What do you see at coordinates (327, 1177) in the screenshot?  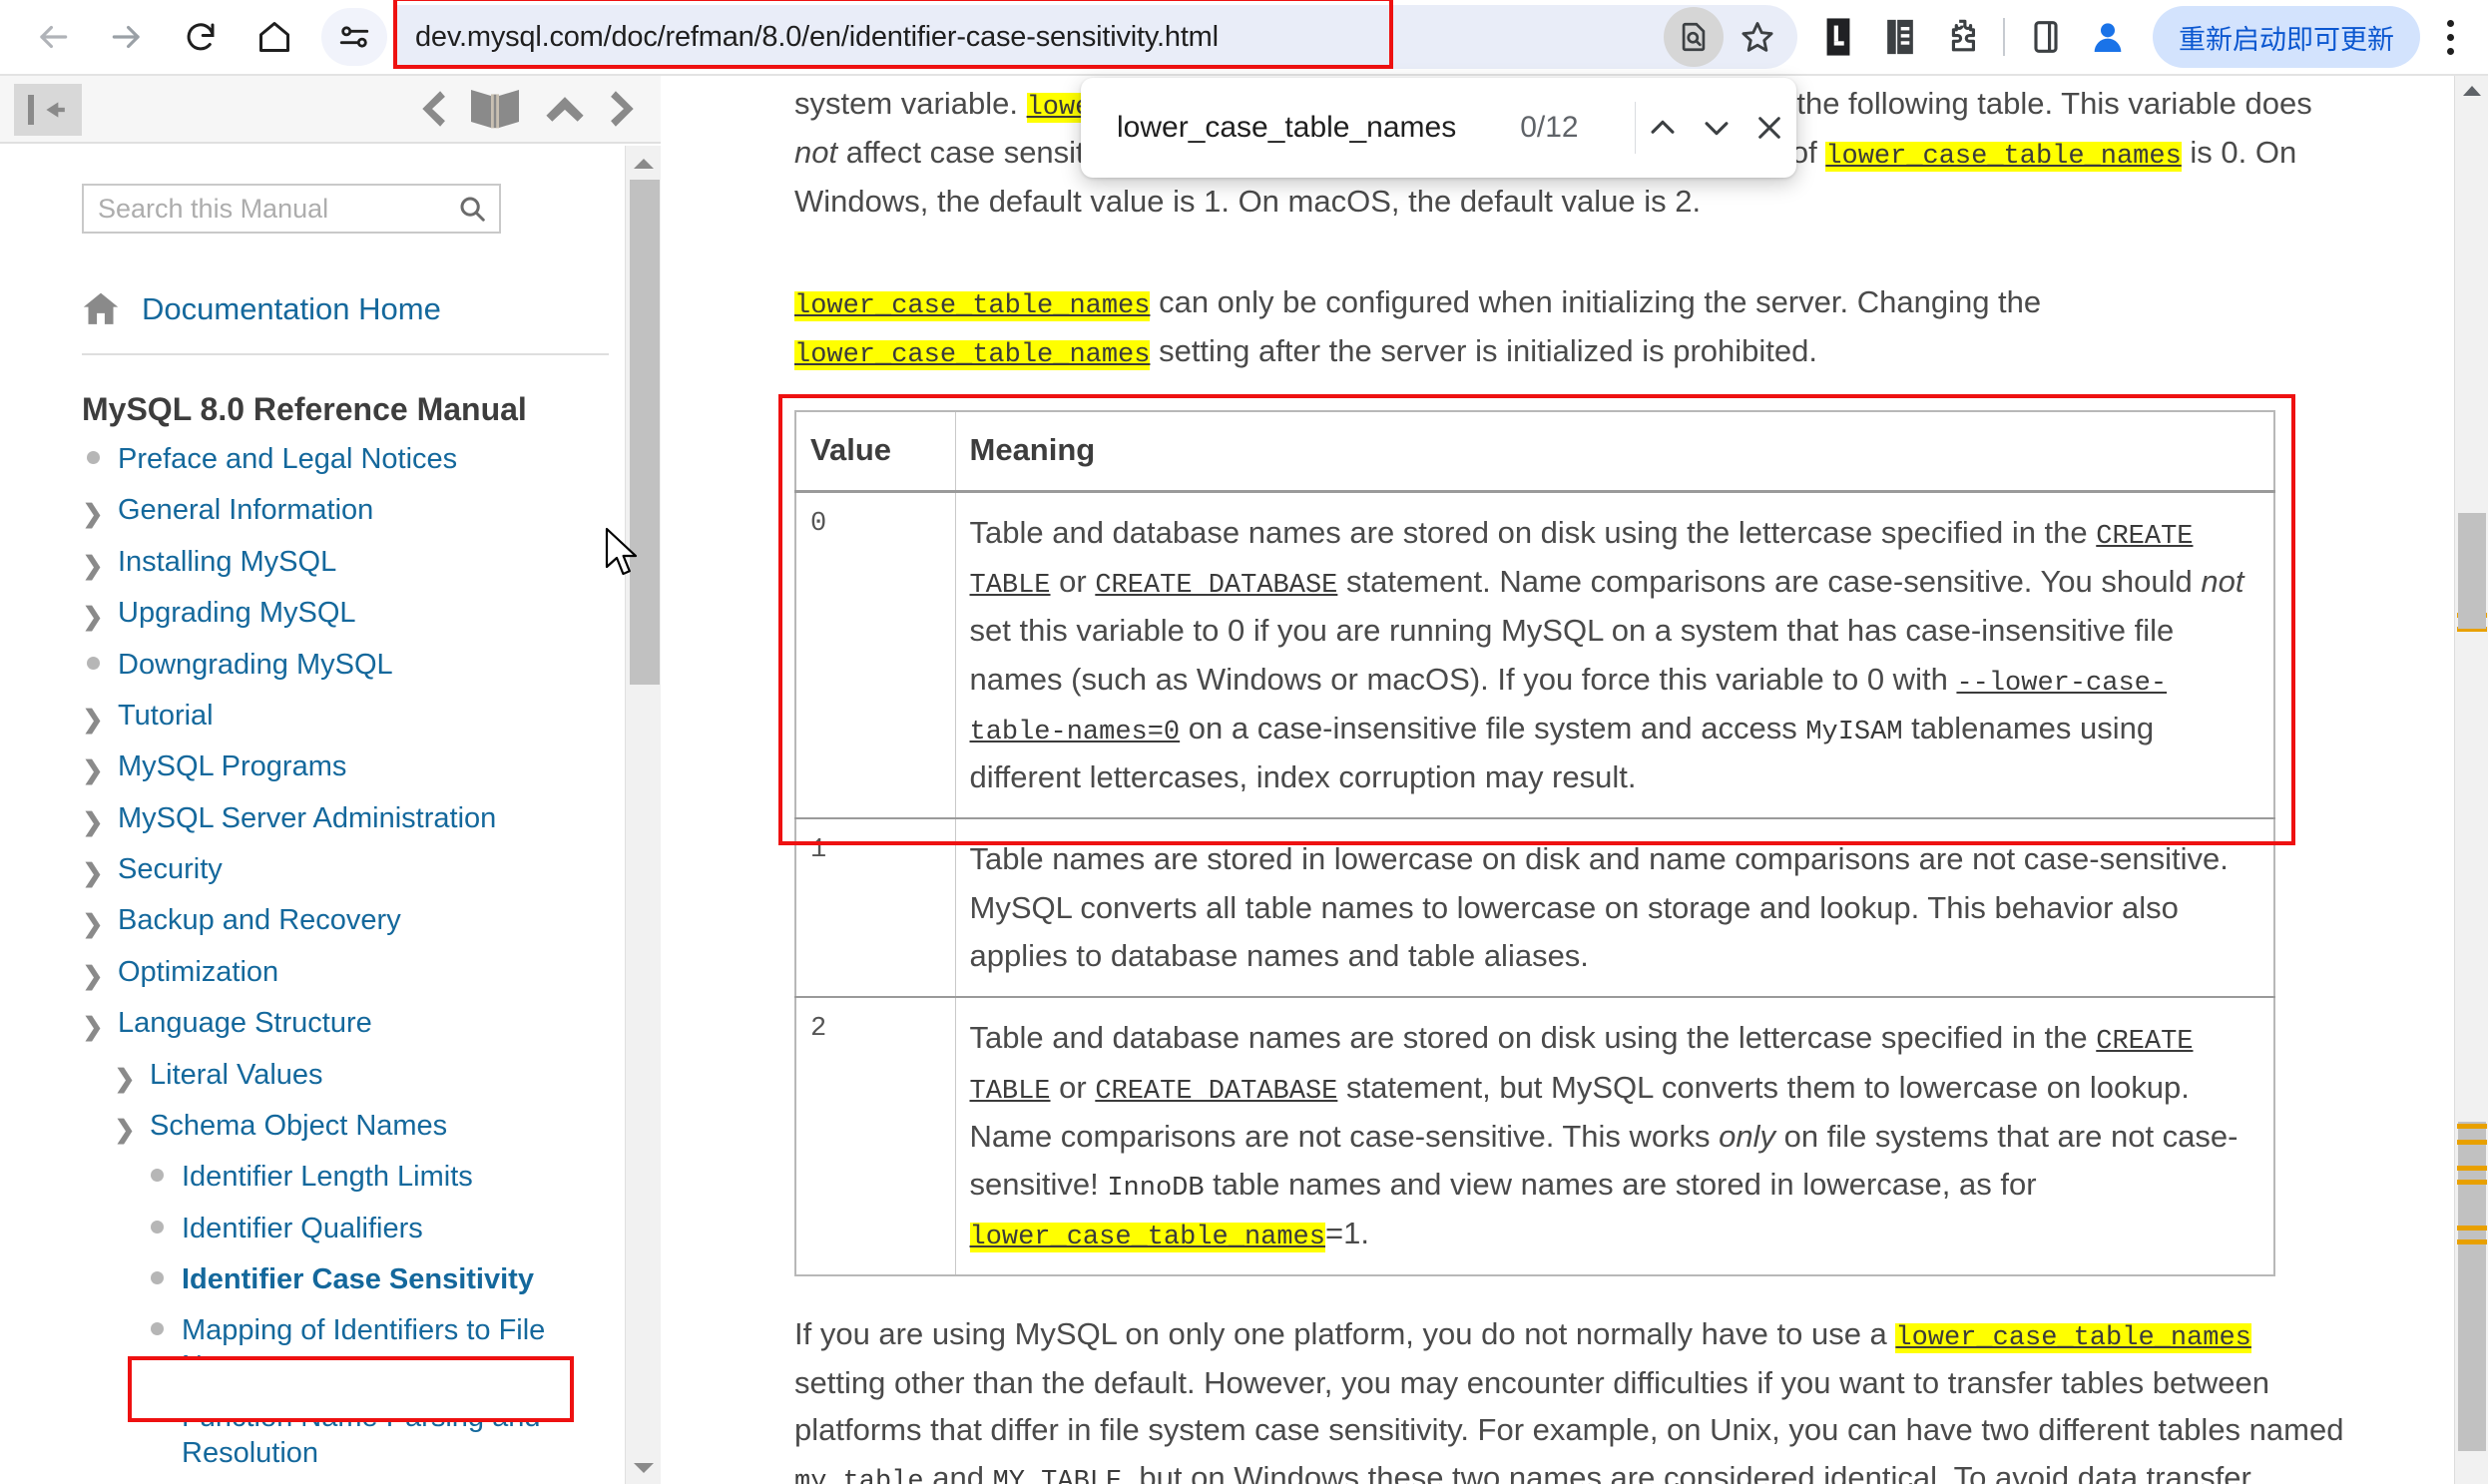 I see `sidebar-item-label: Identifier Length Limits` at bounding box center [327, 1177].